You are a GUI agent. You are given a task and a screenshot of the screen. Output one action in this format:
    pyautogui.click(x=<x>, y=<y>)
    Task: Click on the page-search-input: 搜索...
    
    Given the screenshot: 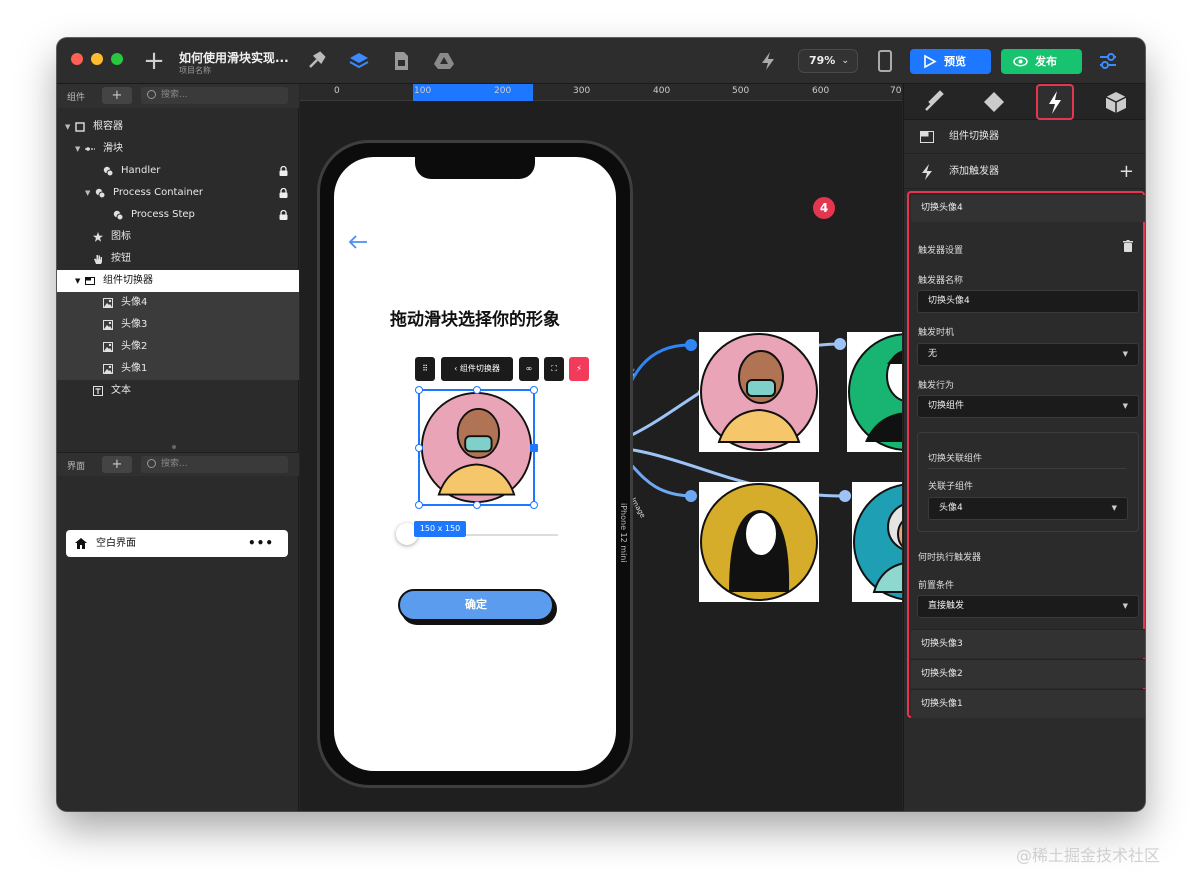 What is the action you would take?
    pyautogui.click(x=214, y=464)
    